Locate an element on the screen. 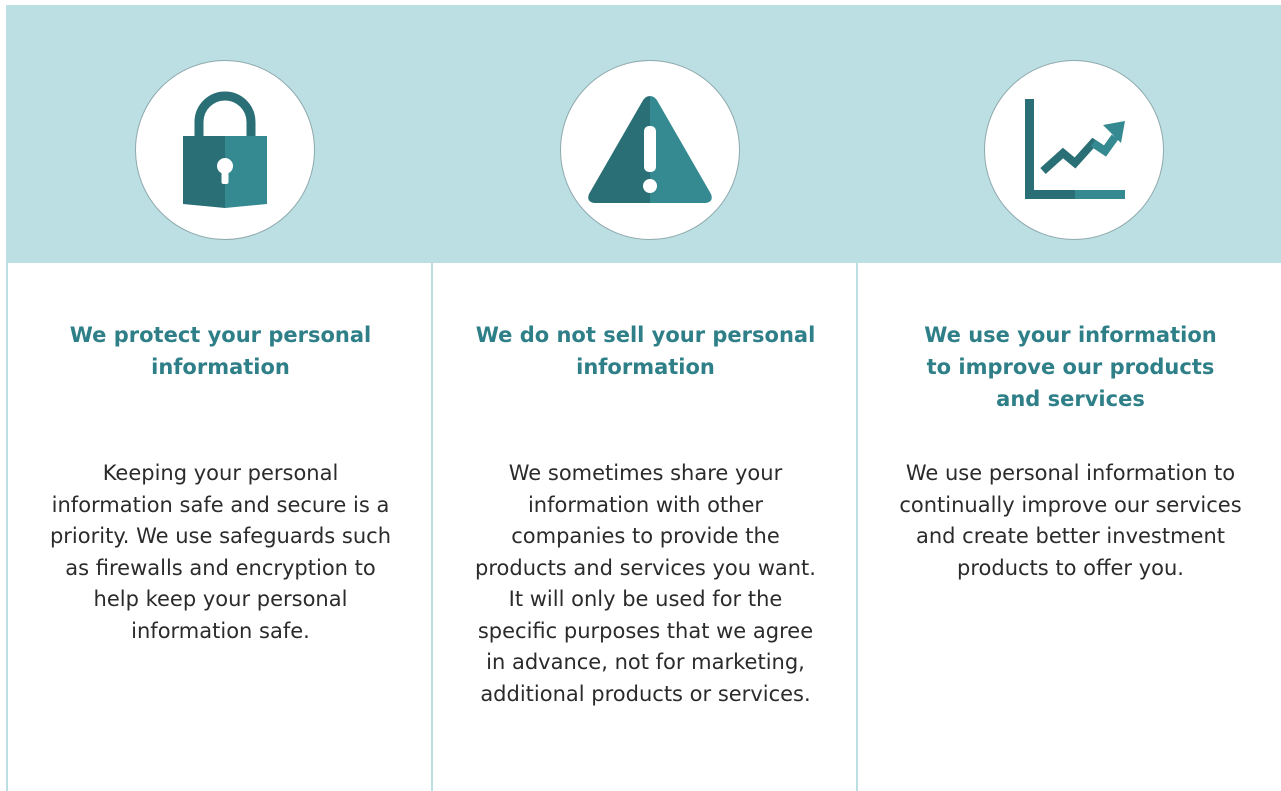 Image resolution: width=1281 pixels, height=791 pixels. not-sell-heading: We do not sell your personal information is located at coordinates (645, 351).